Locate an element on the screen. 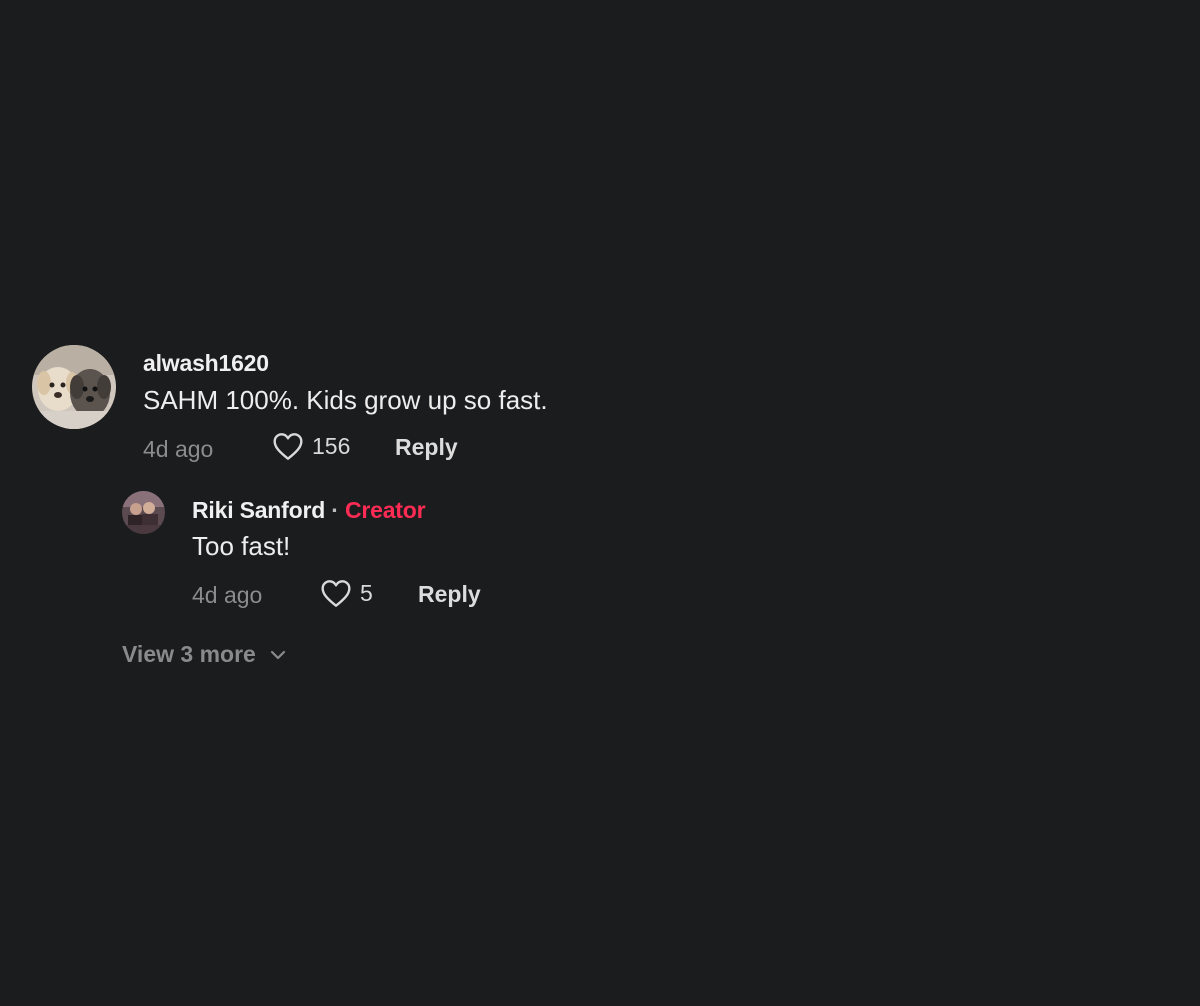 The width and height of the screenshot is (1200, 1006). creator-name-line: Riki Sanford · Creator is located at coordinates (309, 510).